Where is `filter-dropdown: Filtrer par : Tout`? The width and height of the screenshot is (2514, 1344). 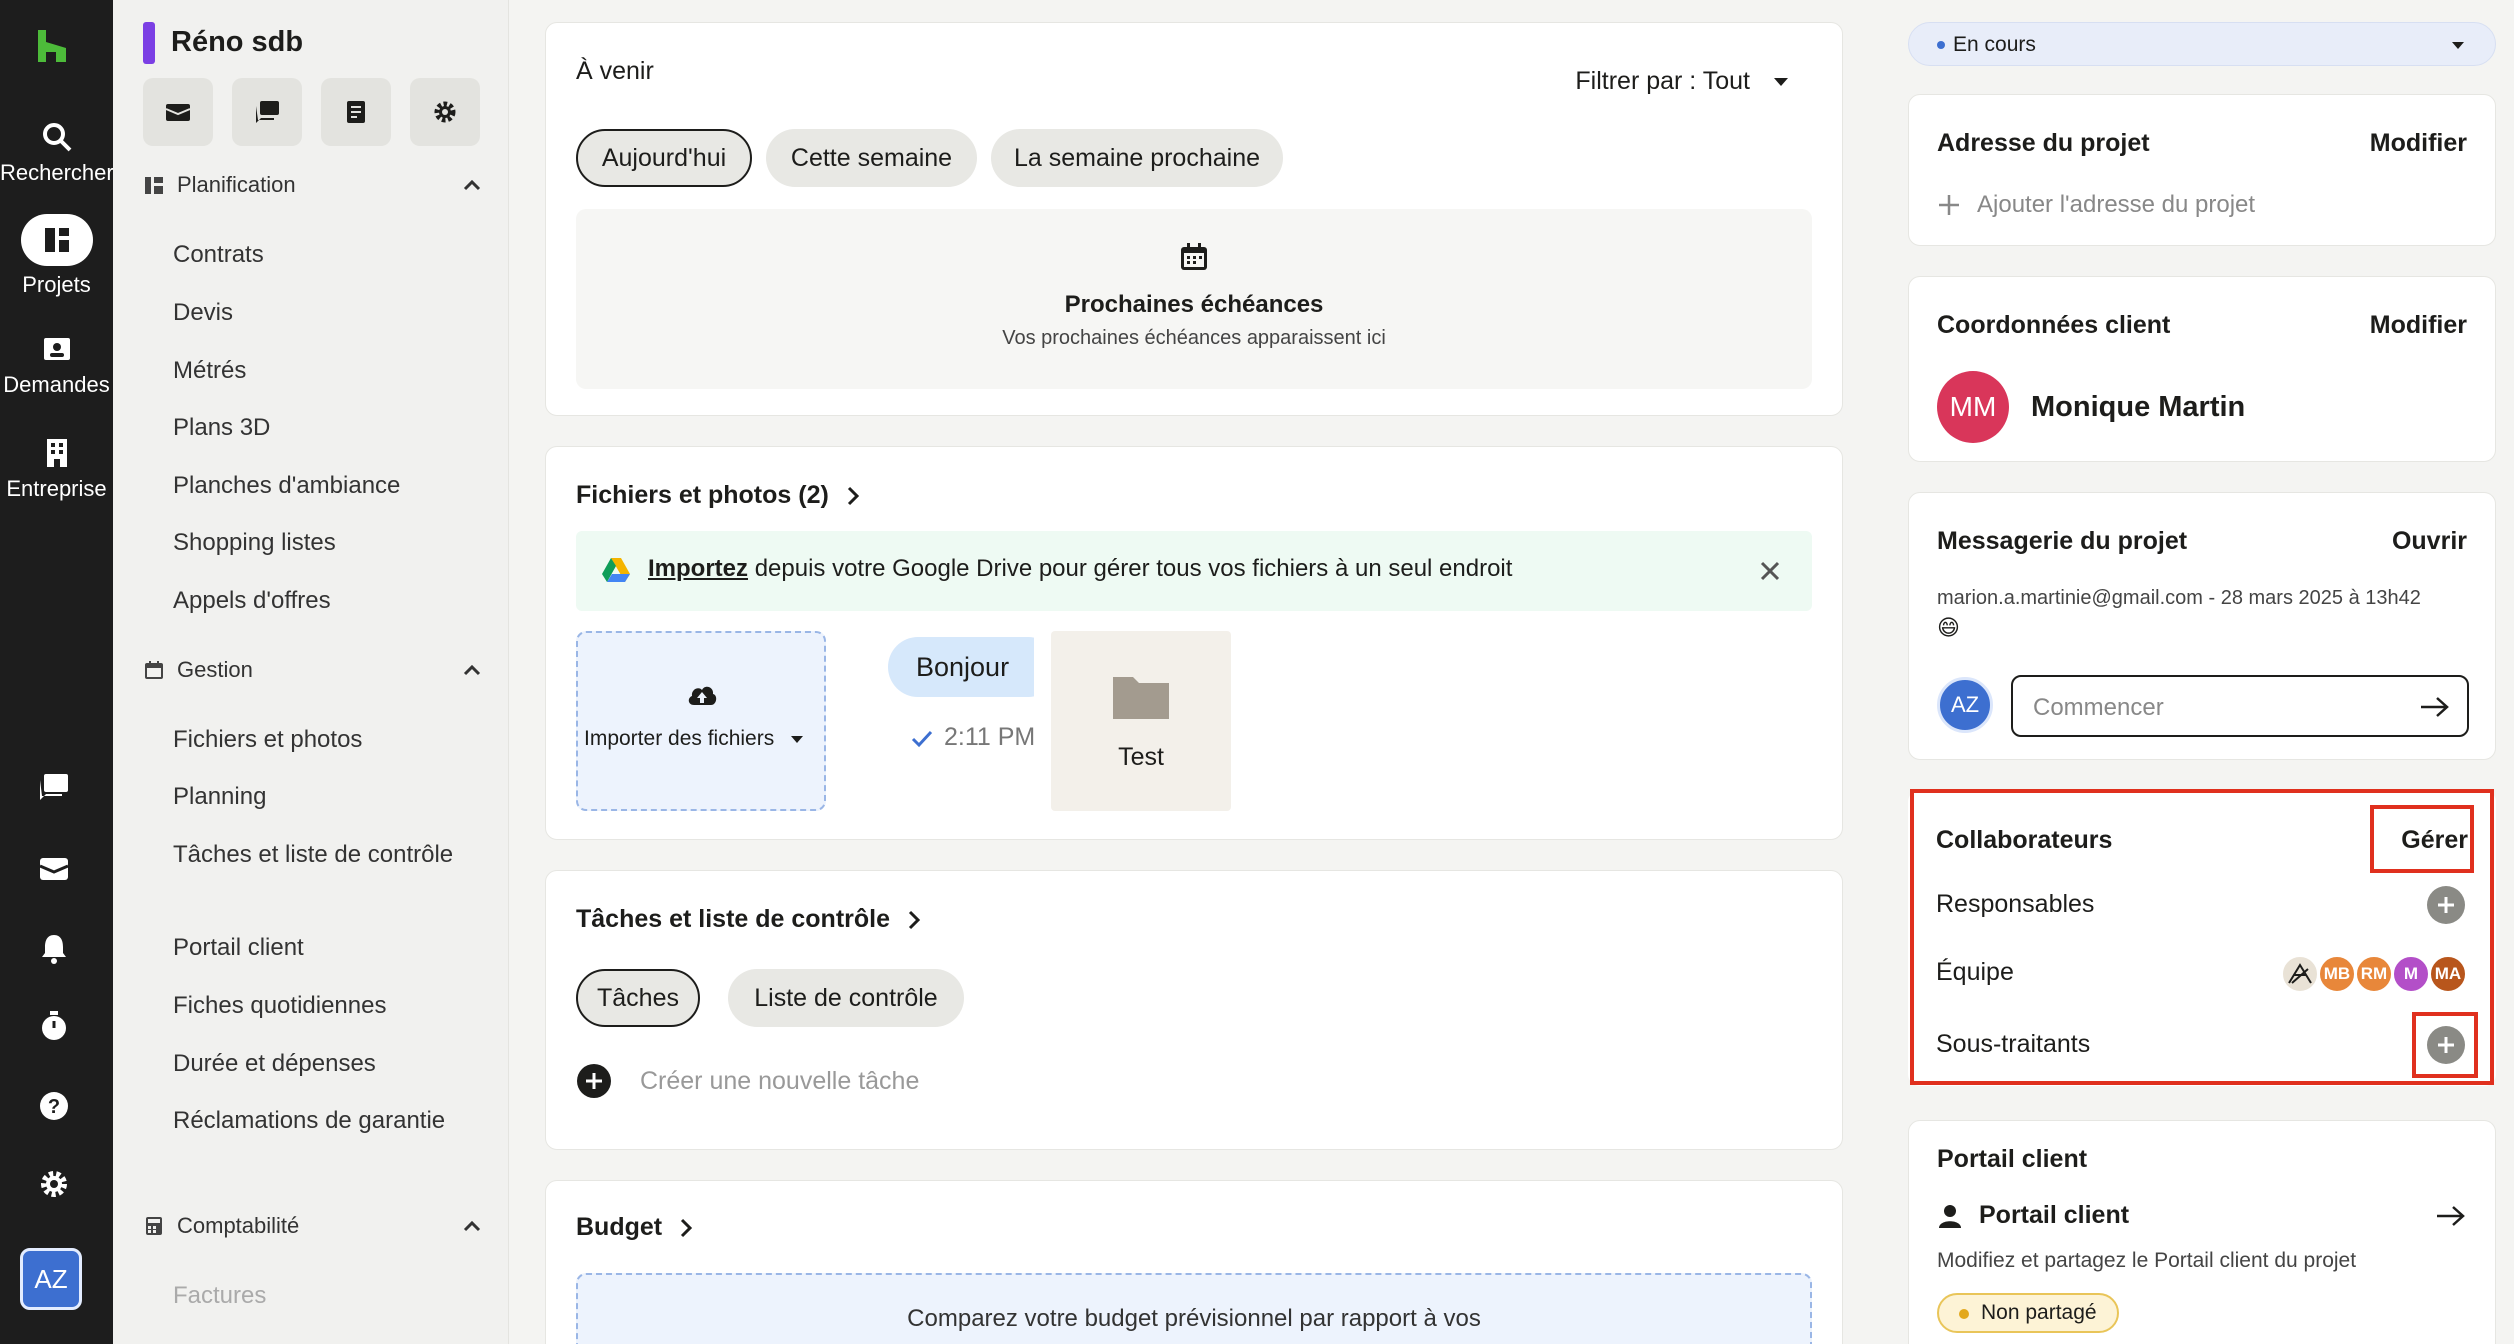 filter-dropdown: Filtrer par : Tout is located at coordinates (1683, 81).